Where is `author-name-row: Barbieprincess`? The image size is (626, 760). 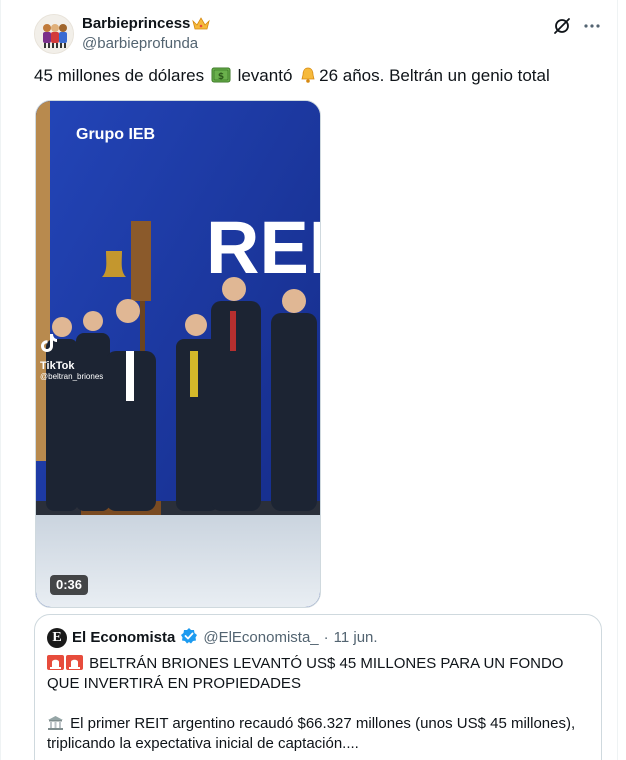 author-name-row: Barbieprincess is located at coordinates (146, 24).